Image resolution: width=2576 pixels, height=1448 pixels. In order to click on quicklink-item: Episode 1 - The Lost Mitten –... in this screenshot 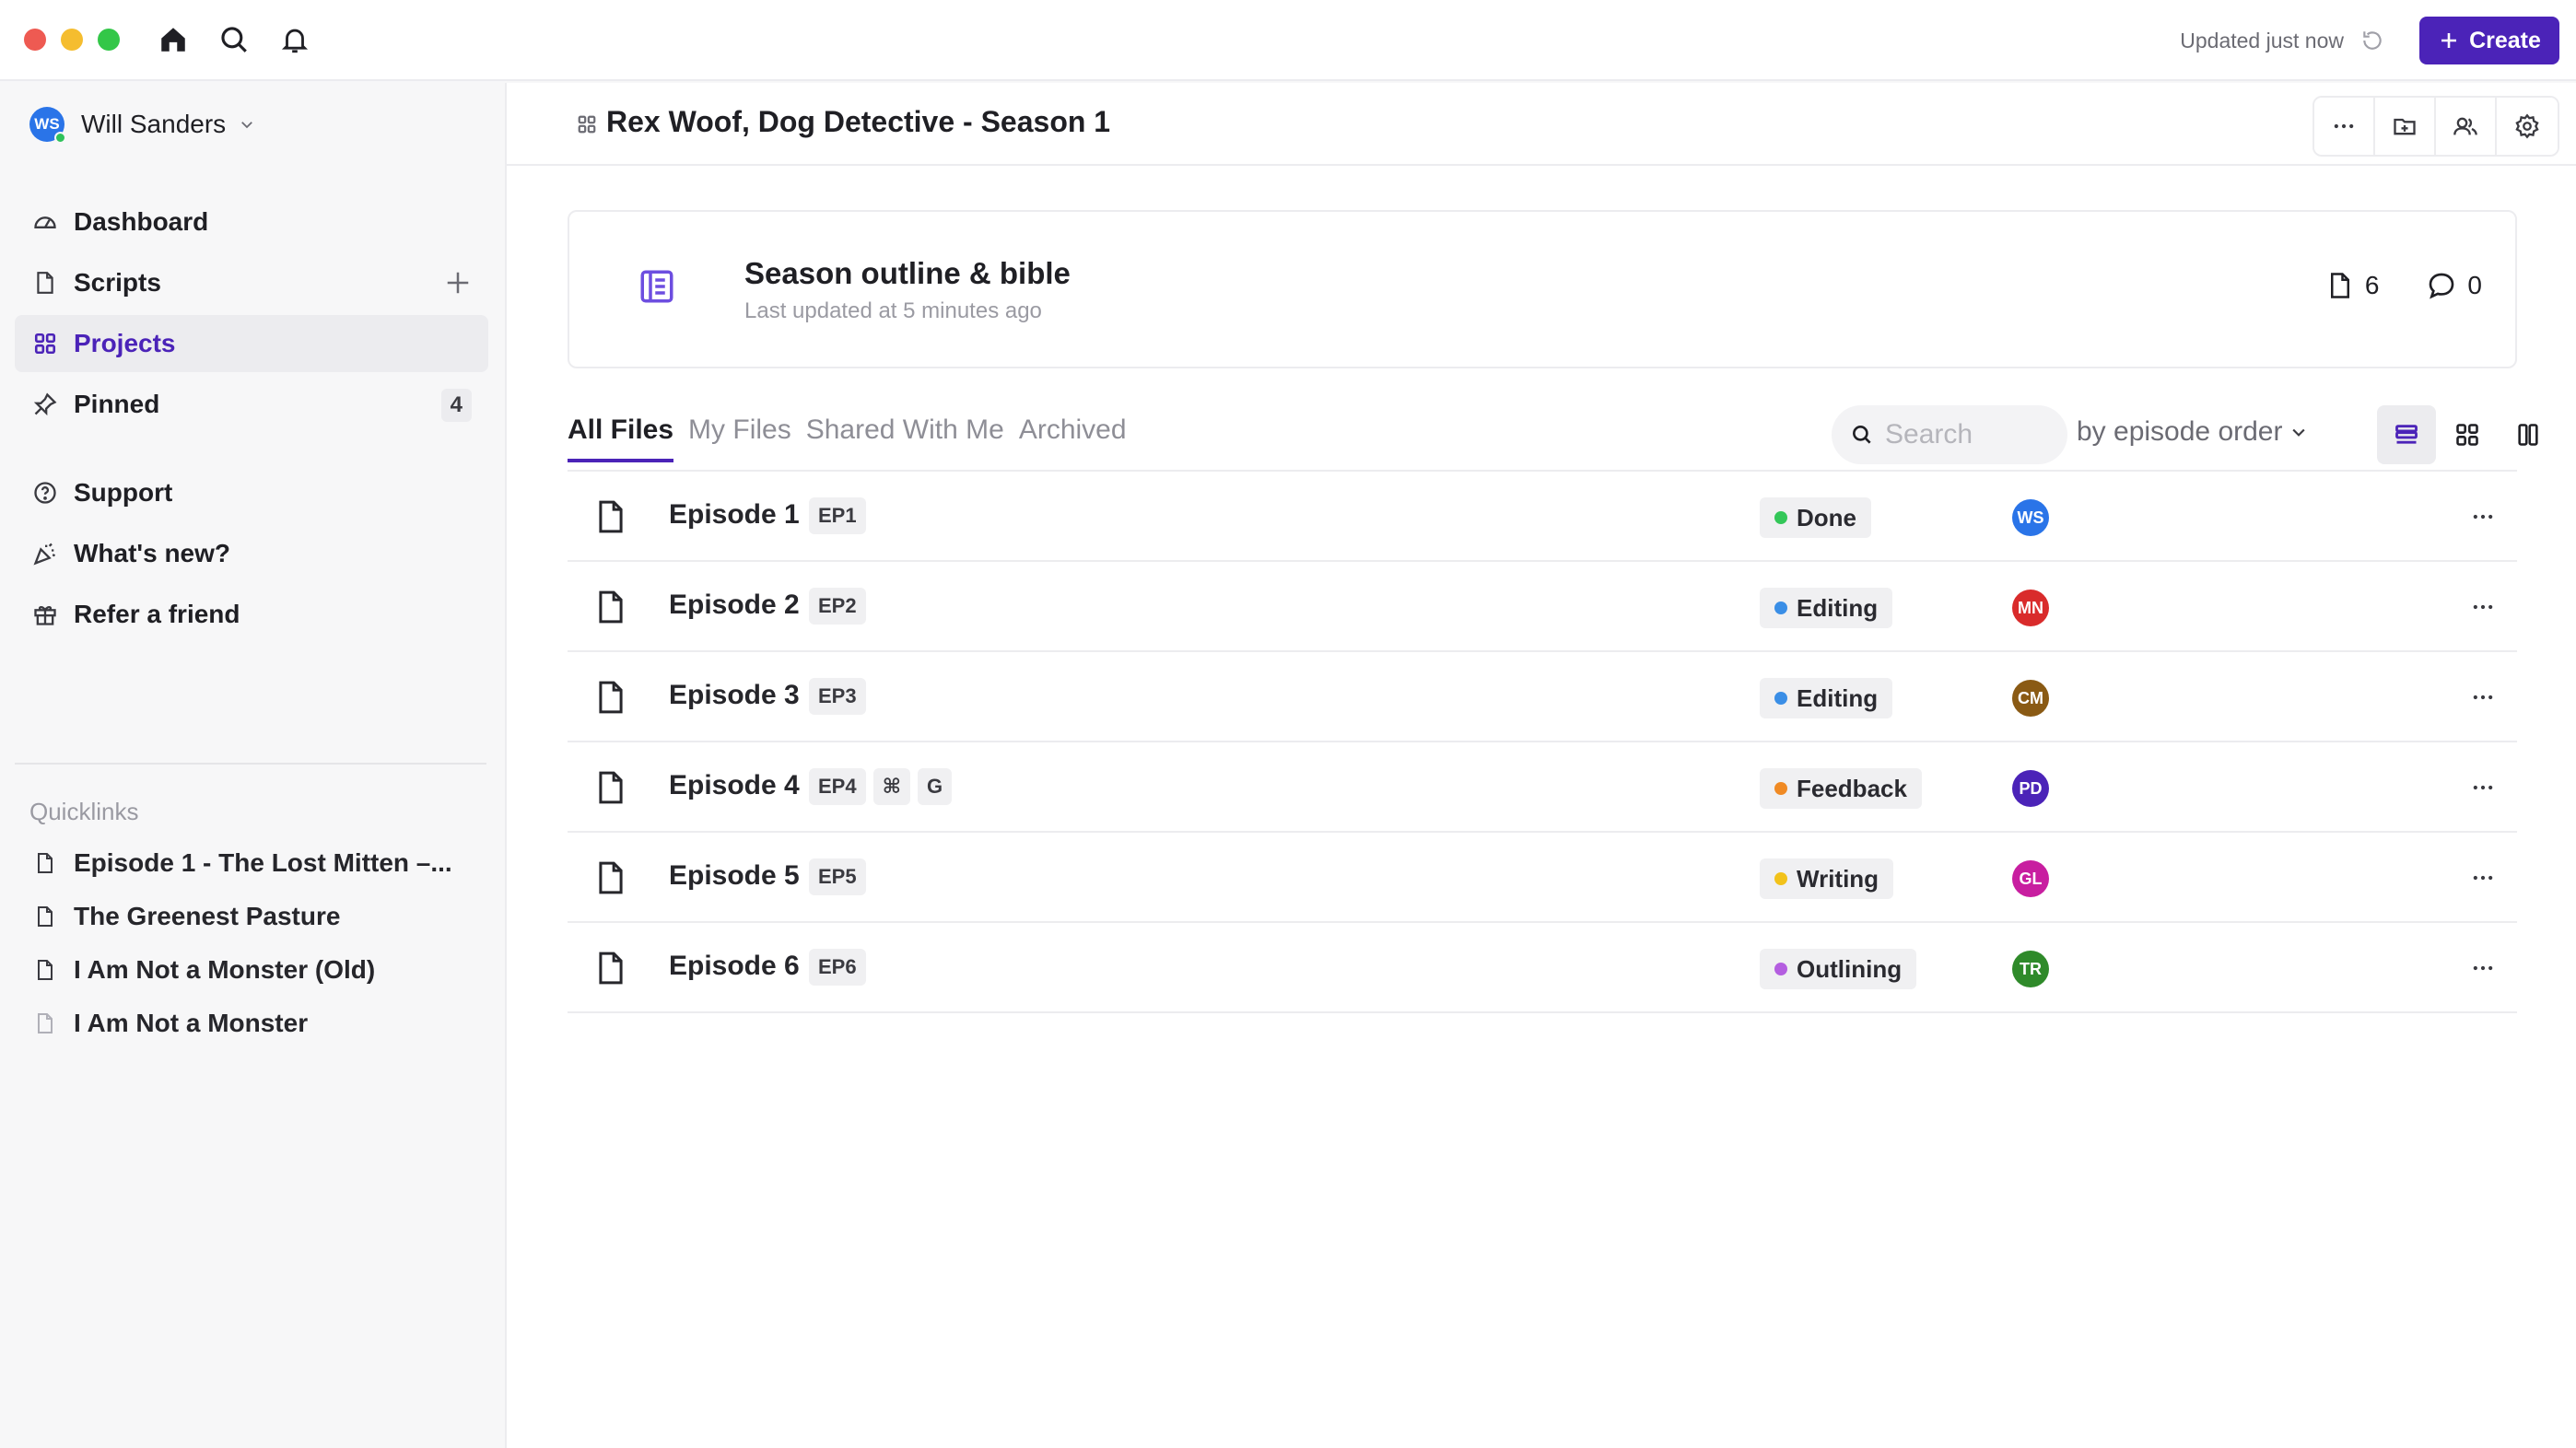, I will do `click(251, 863)`.